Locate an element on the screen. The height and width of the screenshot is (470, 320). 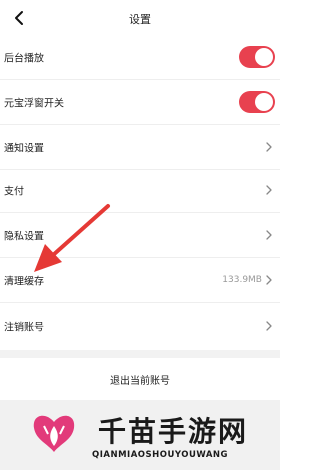
watermark-logo-icon is located at coordinates (54, 433).